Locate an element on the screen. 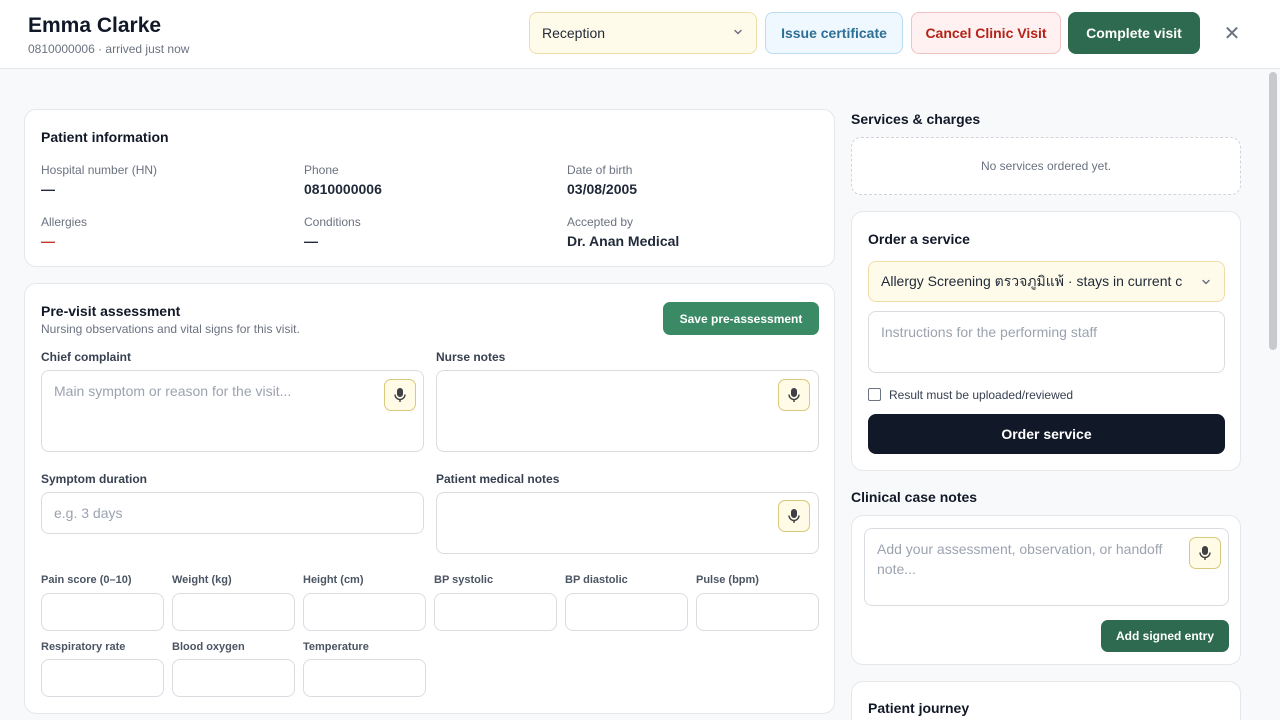 The width and height of the screenshot is (1280, 720). bp-diastolic-label: BP diastolic is located at coordinates (596, 580).